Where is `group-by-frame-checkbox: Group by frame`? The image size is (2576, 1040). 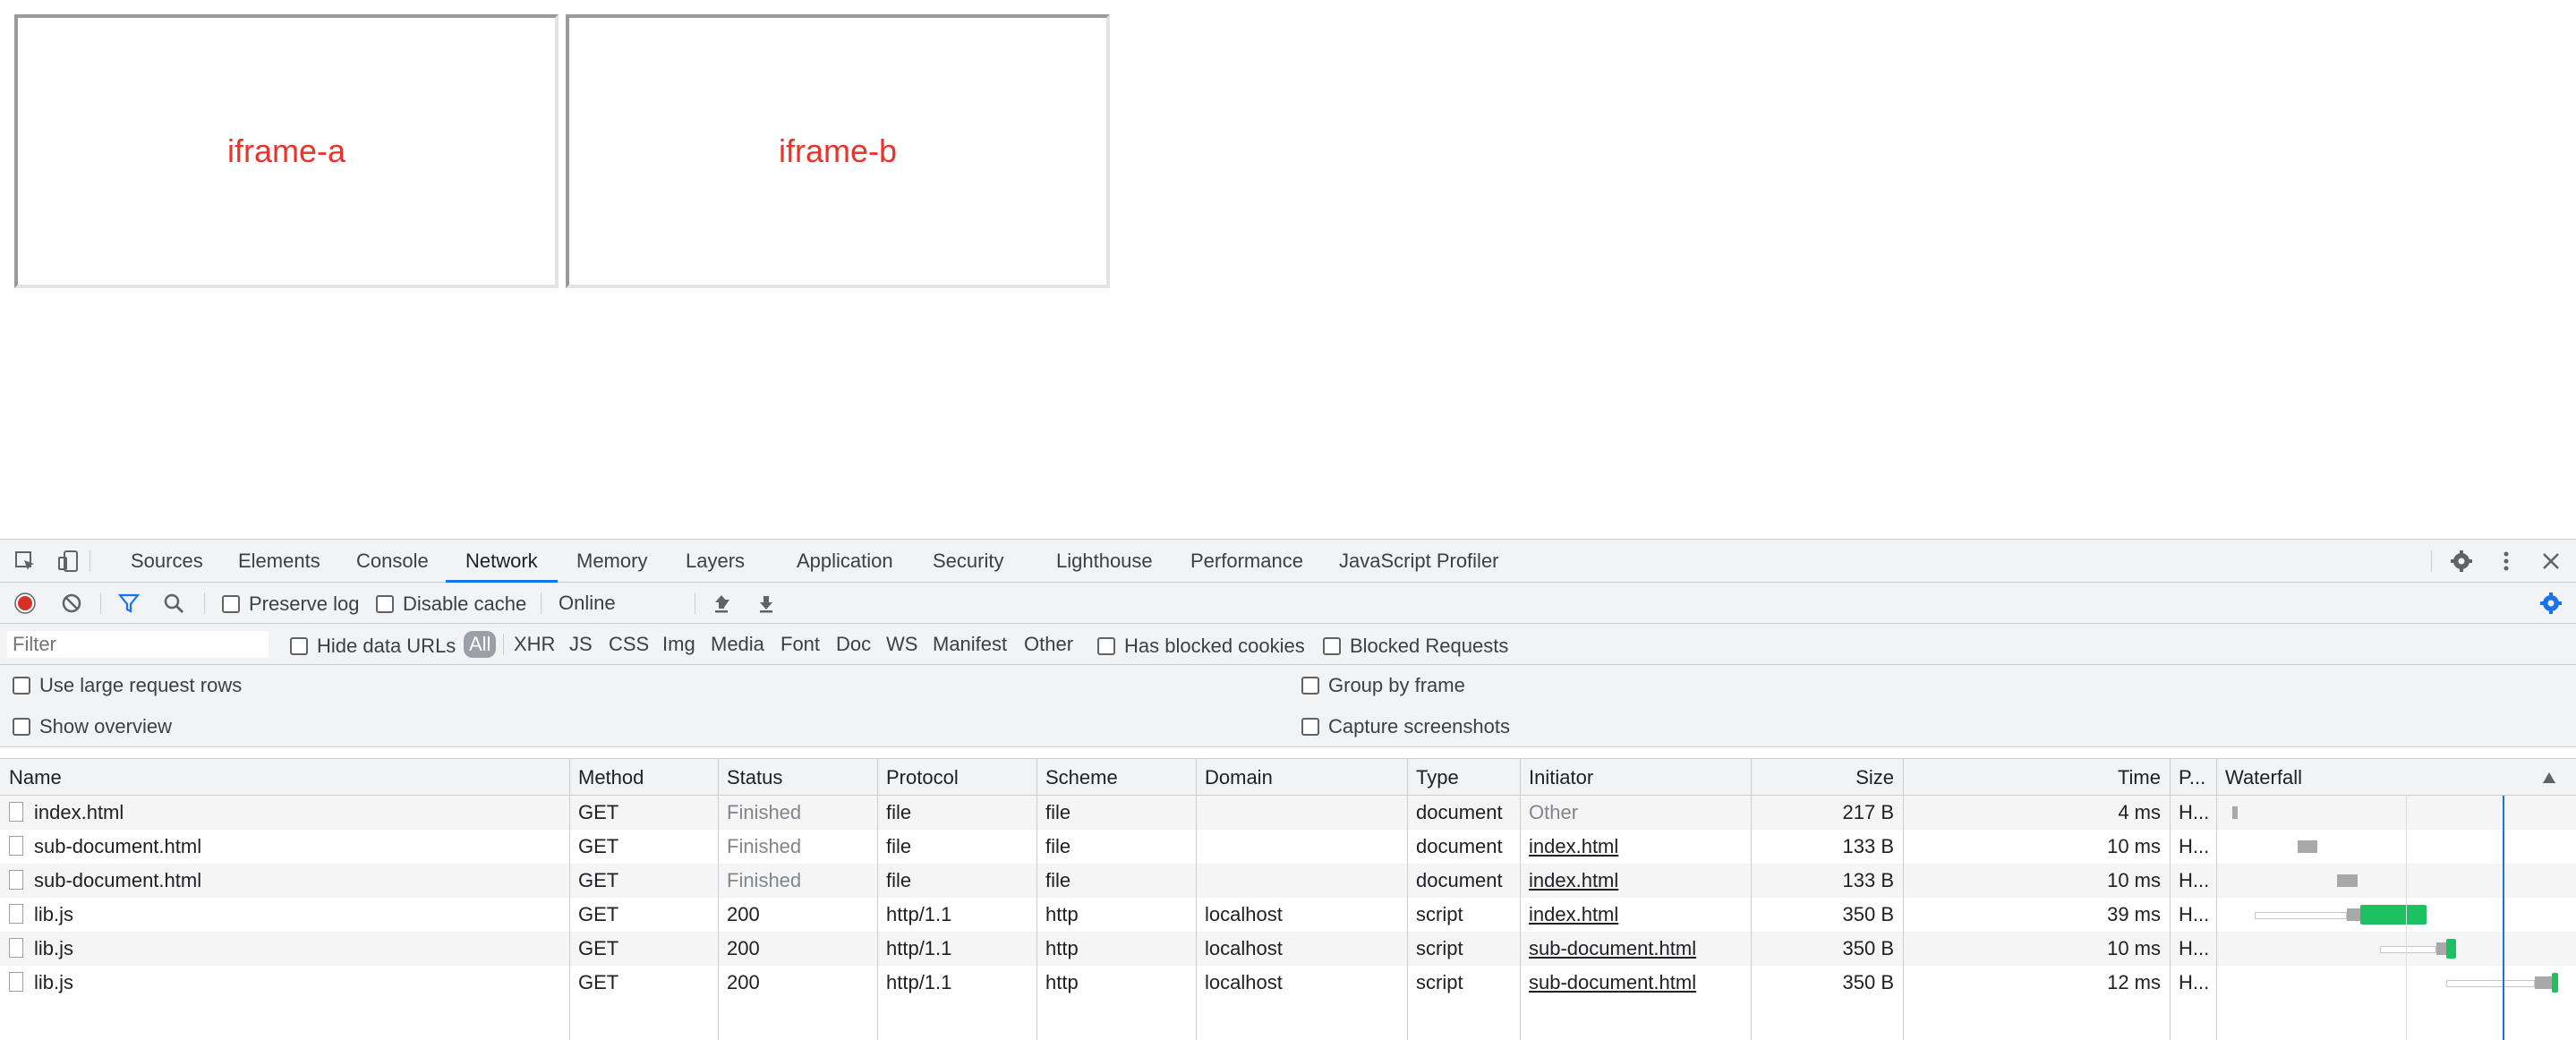 group-by-frame-checkbox: Group by frame is located at coordinates (1383, 685).